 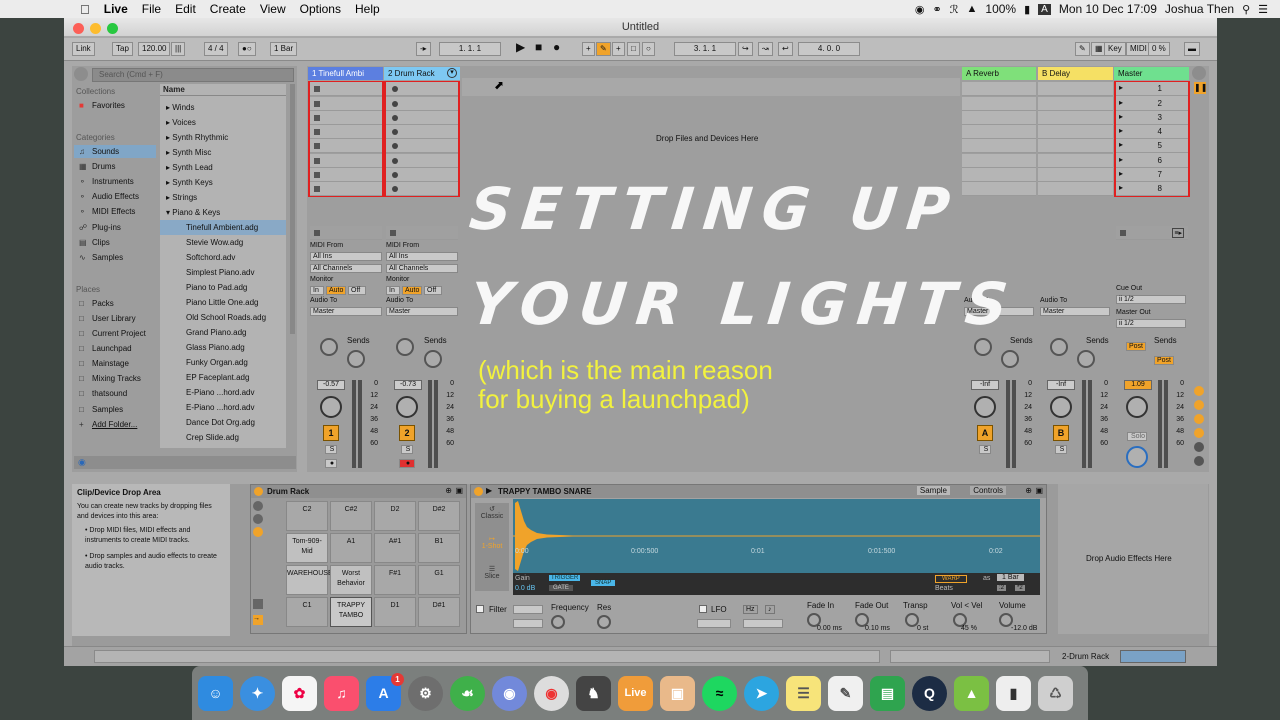 I want to click on post-button: Post, so click(x=1136, y=346).